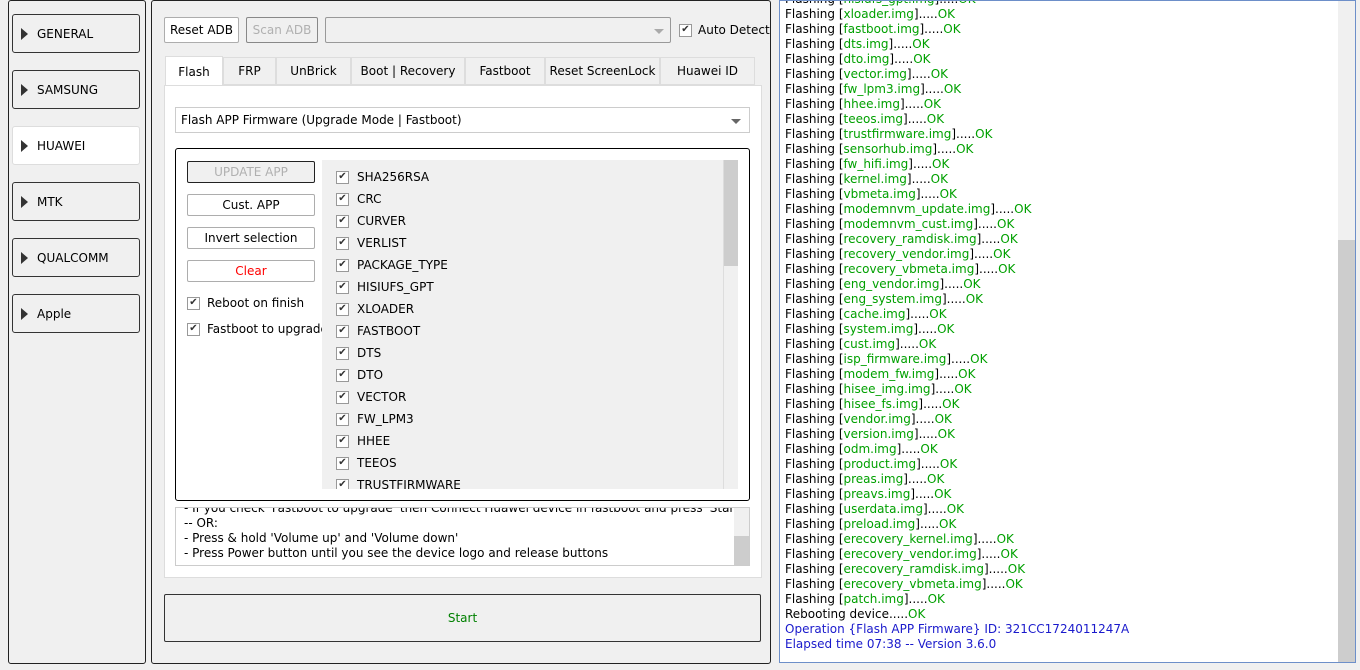 The width and height of the screenshot is (1360, 670). I want to click on partition-item: ✔ SHA256RSA, so click(382, 177).